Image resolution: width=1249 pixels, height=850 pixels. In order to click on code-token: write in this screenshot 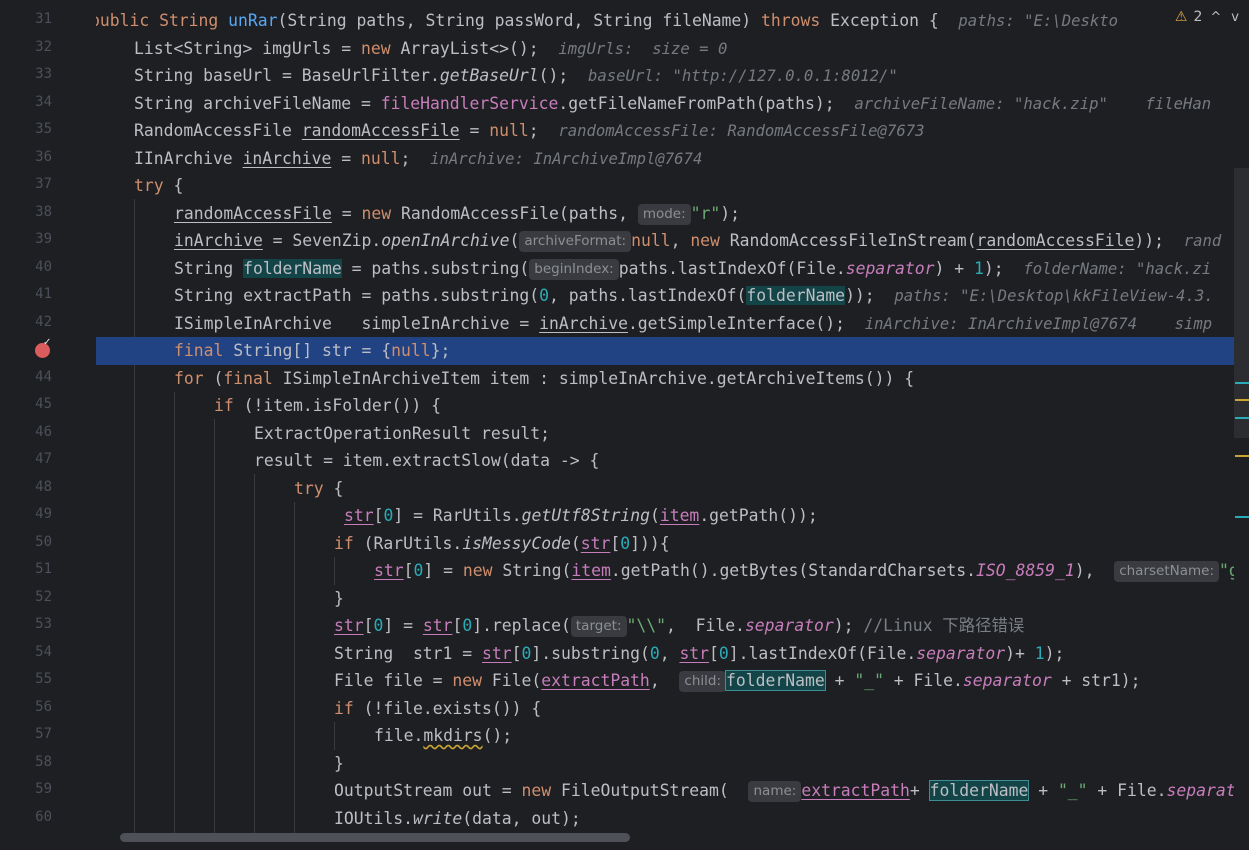, I will do `click(437, 818)`.